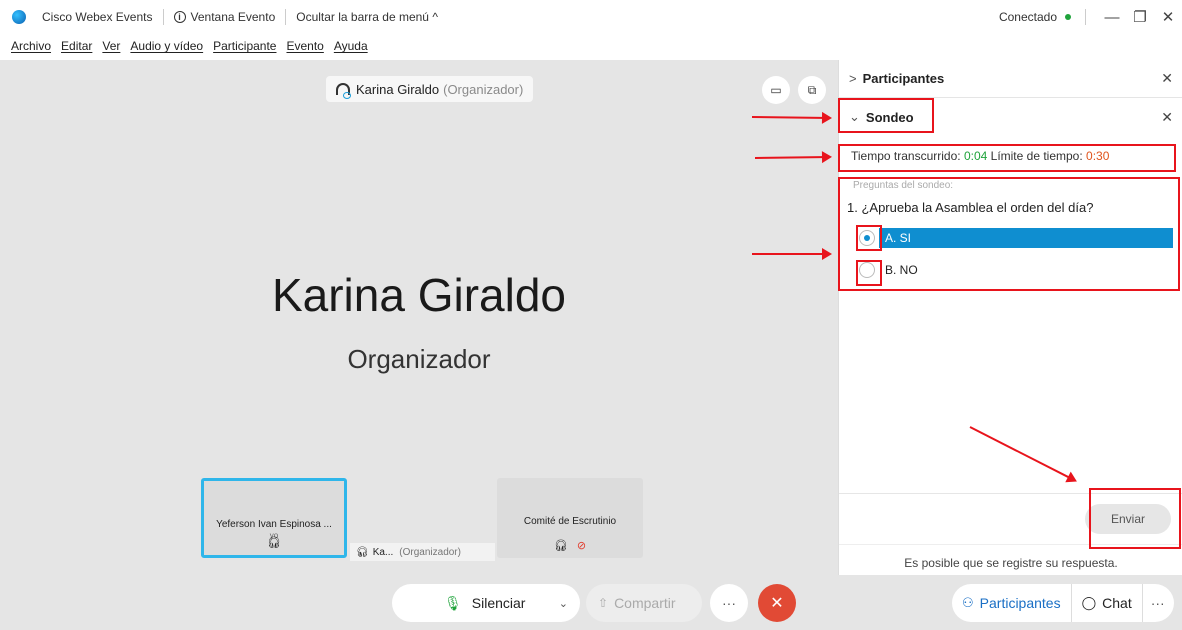  I want to click on restore-button: ❐, so click(1140, 17).